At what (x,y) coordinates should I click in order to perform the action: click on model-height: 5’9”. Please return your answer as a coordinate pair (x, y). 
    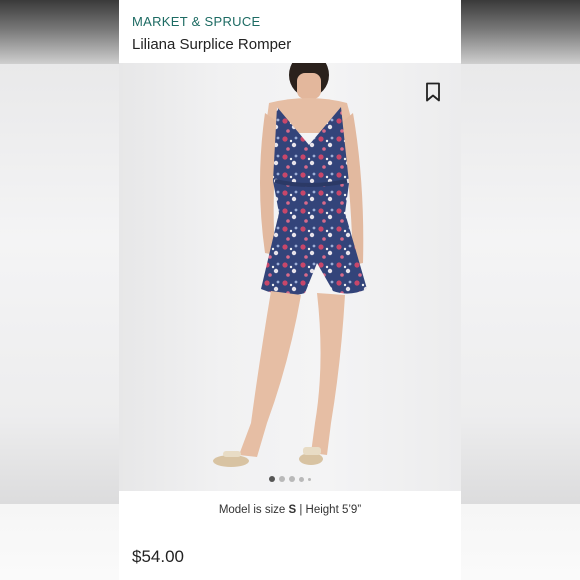
    Looking at the image, I should click on (351, 510).